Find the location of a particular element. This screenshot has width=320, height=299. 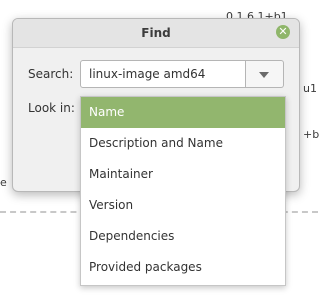

chevron-down-icon is located at coordinates (264, 75).